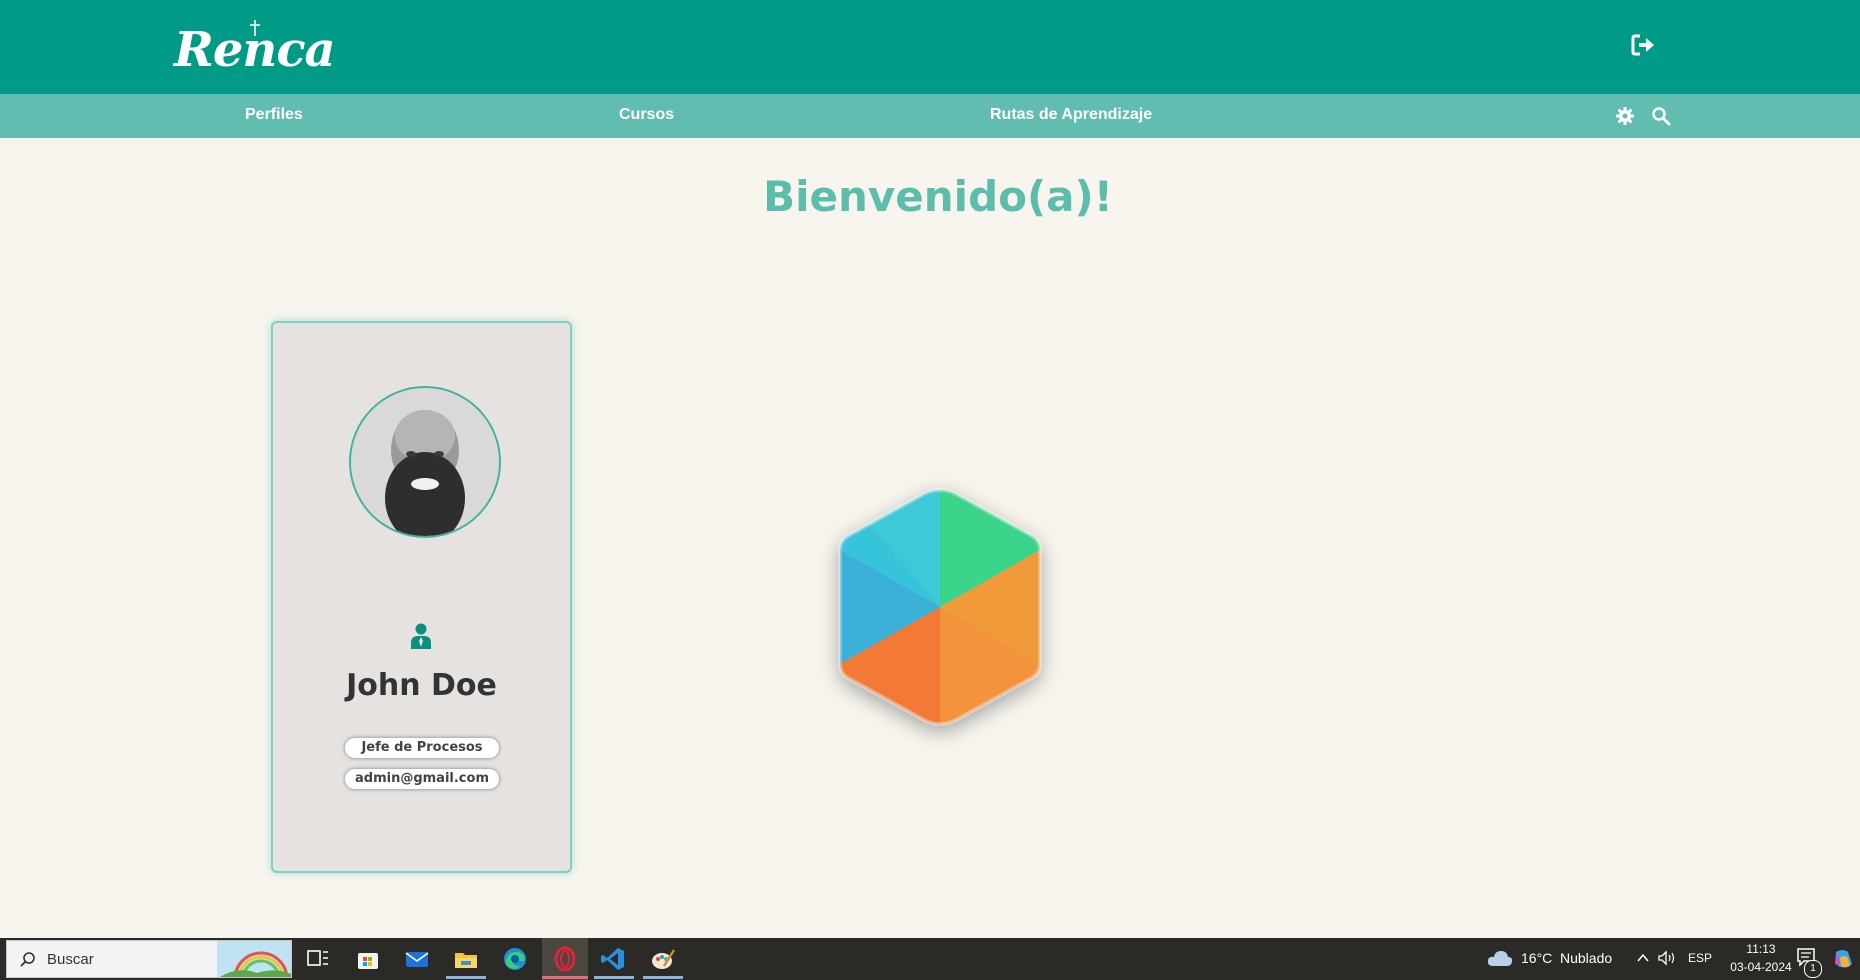  I want to click on opera-icon, so click(565, 959).